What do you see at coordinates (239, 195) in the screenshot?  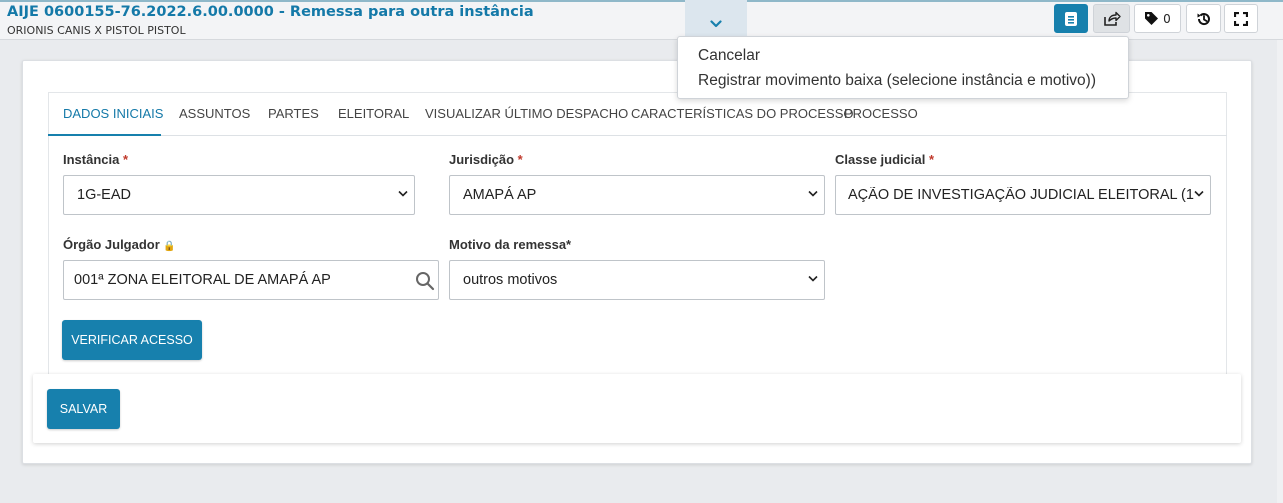 I see `instancia-select: 1G-EAD` at bounding box center [239, 195].